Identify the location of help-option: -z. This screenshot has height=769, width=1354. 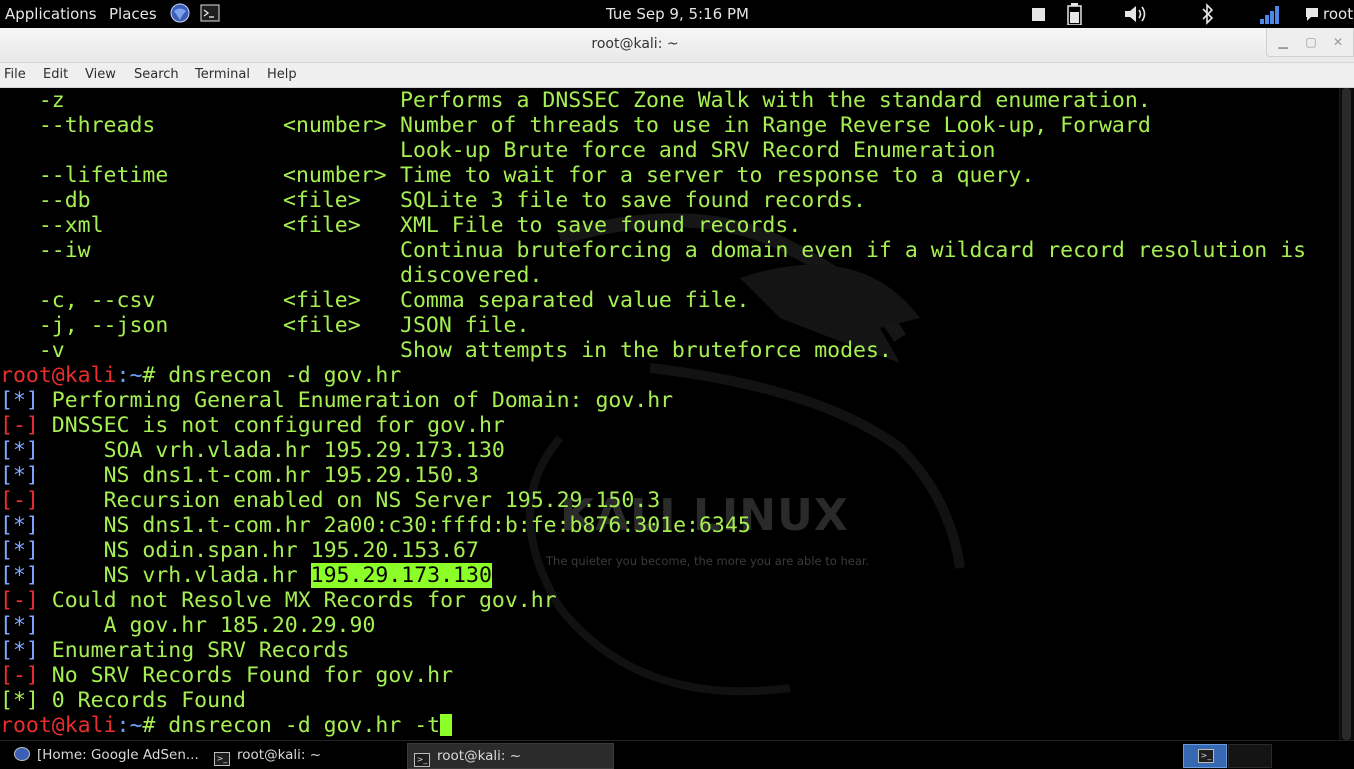
(32, 100).